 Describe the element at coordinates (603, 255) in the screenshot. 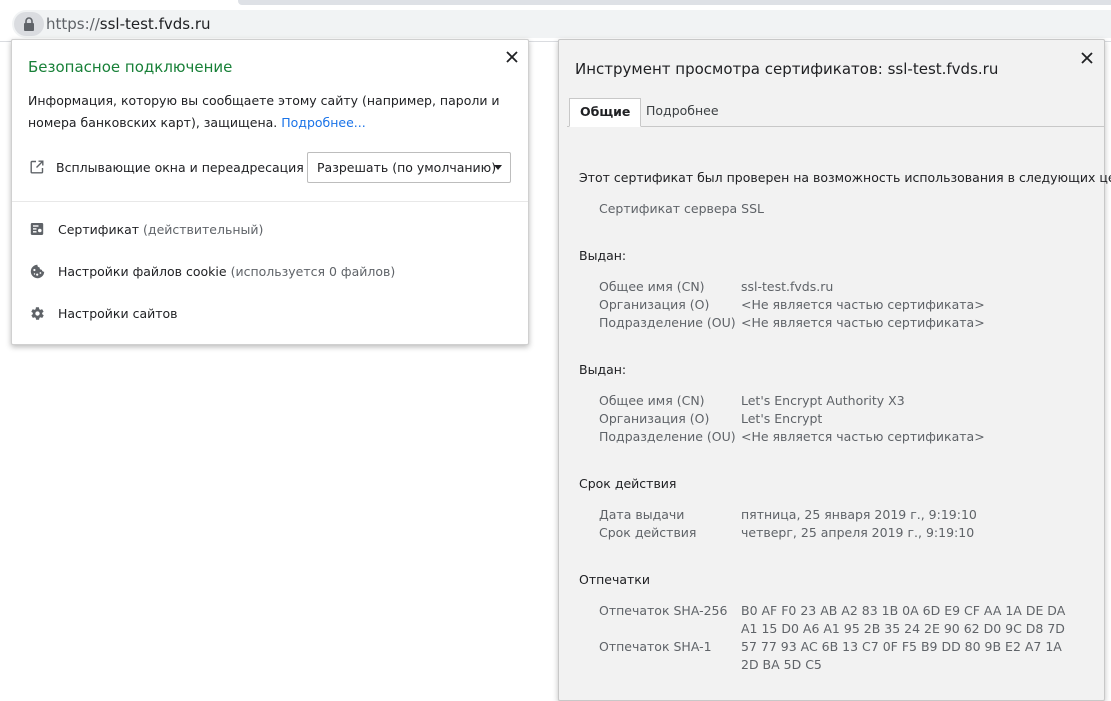

I see `issued-to-heading: Выдан:` at that location.